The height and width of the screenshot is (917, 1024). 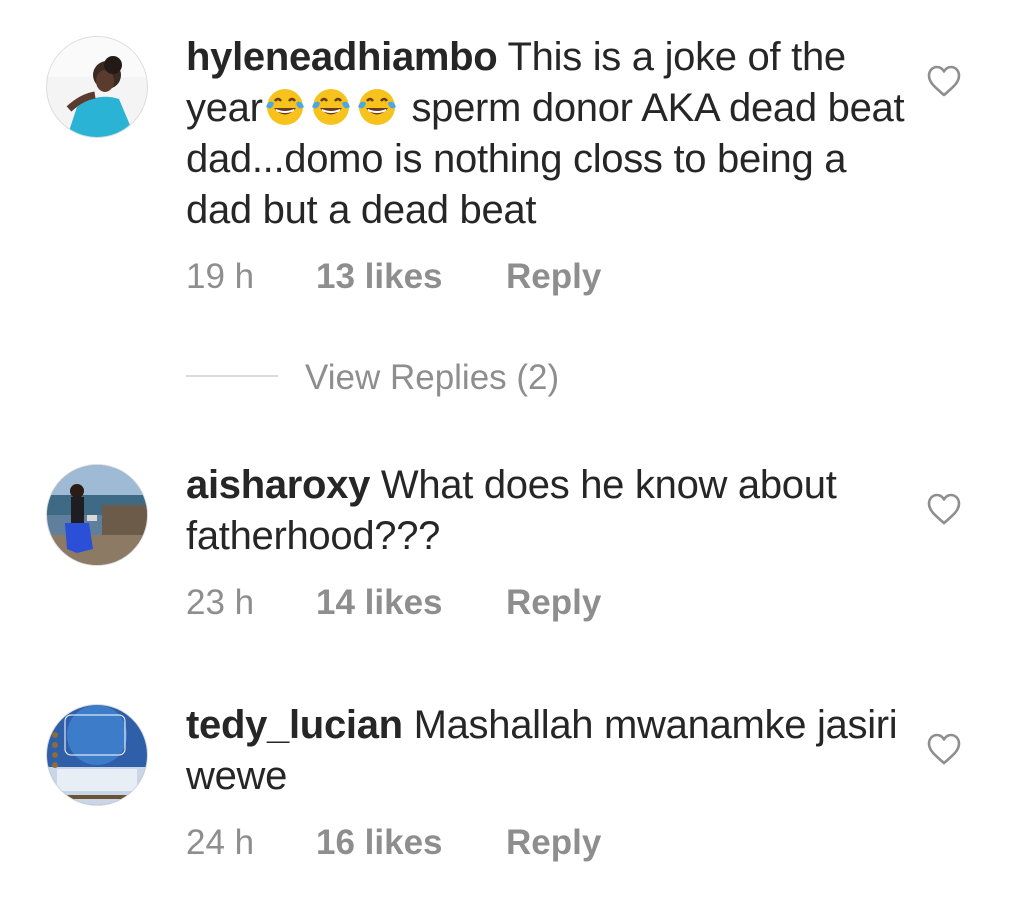 What do you see at coordinates (220, 843) in the screenshot?
I see `comment-time: 24 h` at bounding box center [220, 843].